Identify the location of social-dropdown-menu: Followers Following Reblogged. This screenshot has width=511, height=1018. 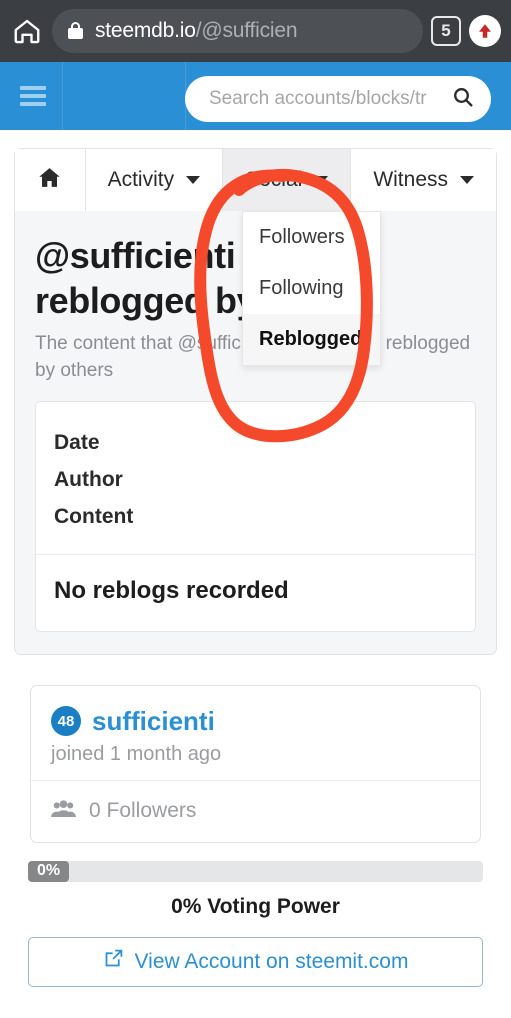
(311, 288).